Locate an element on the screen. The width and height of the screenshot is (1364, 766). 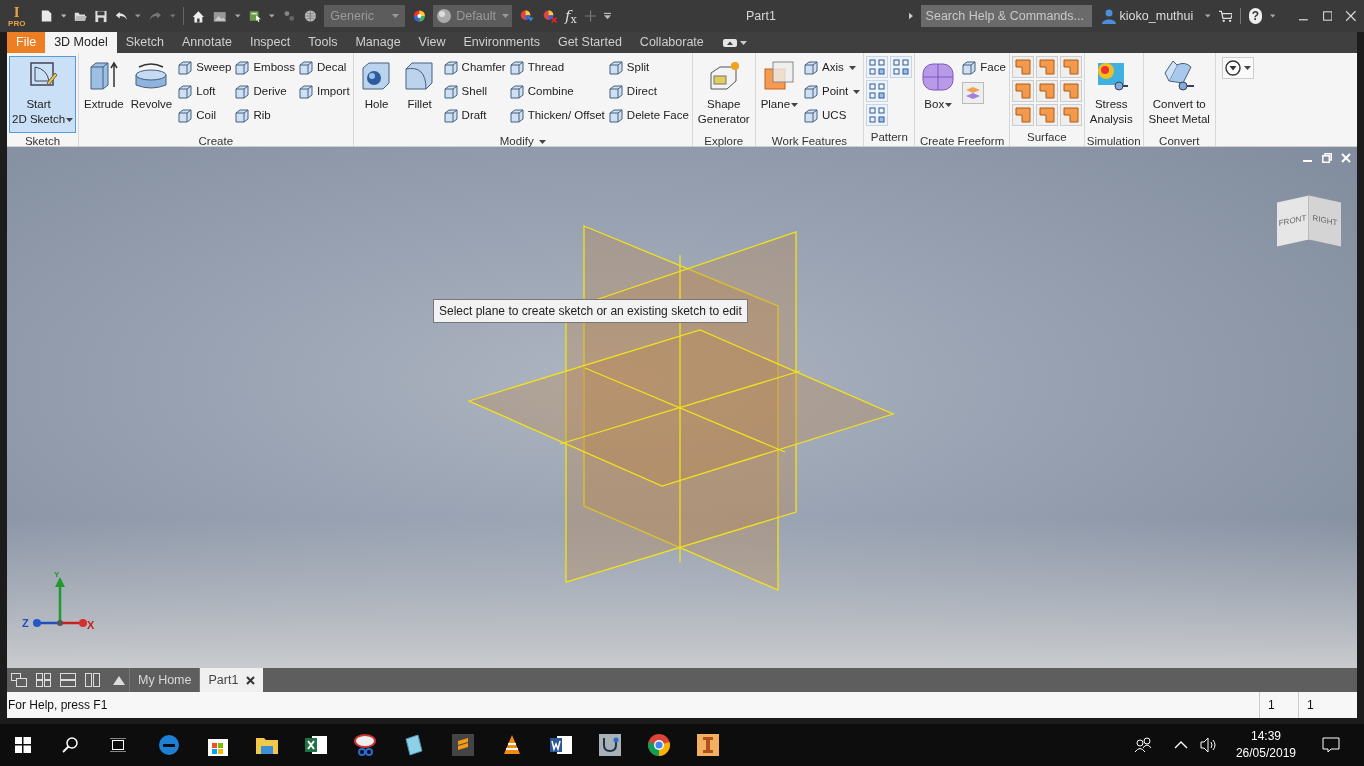
color-wheel-icon is located at coordinates (419, 16).